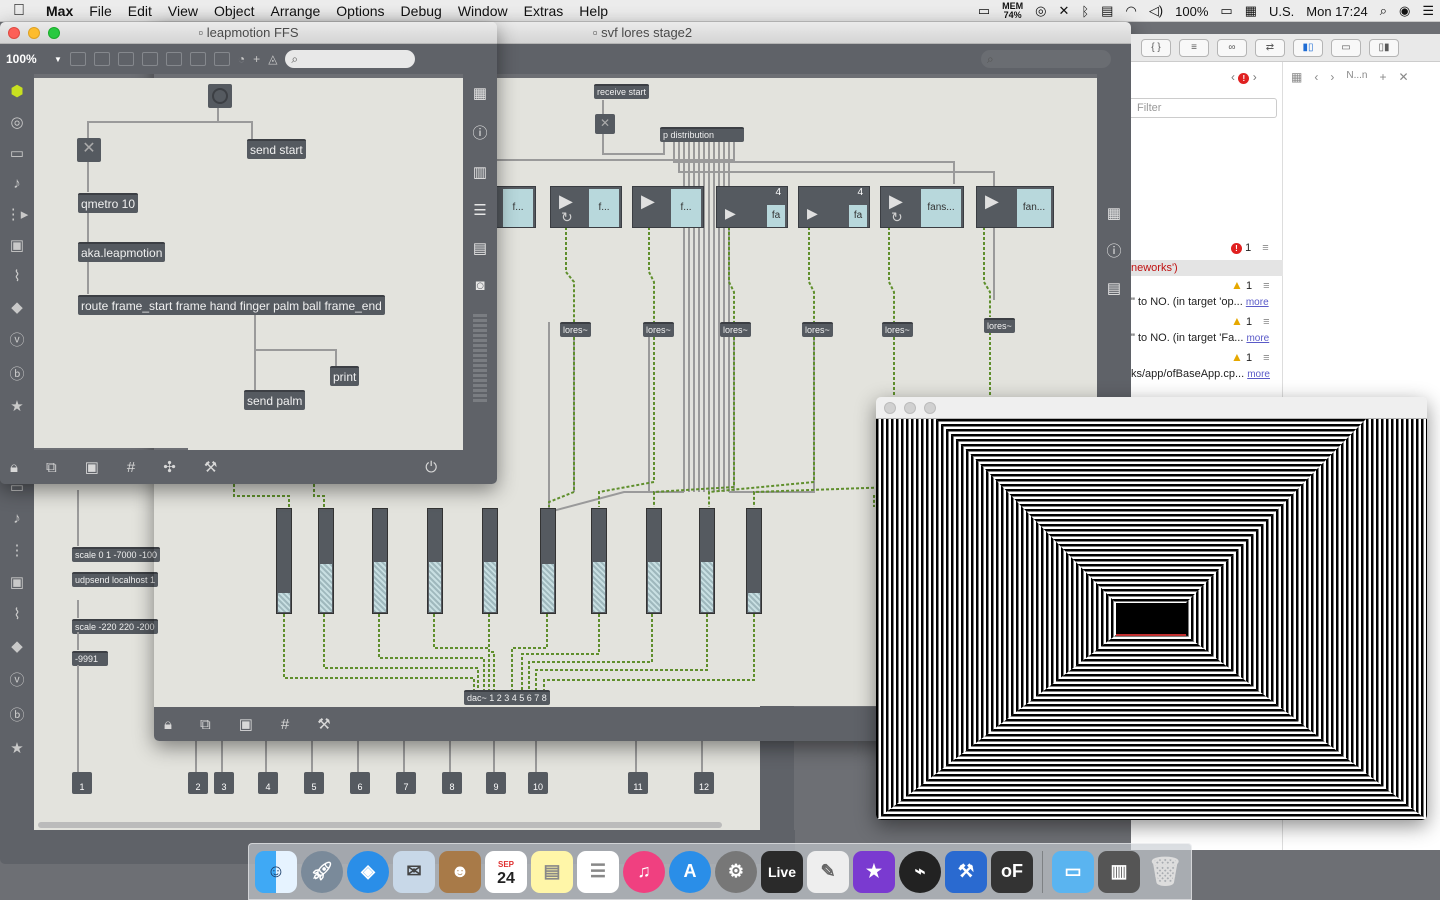 This screenshot has width=1440, height=900. Describe the element at coordinates (460, 871) in the screenshot. I see `contacts-icon: ☻` at that location.